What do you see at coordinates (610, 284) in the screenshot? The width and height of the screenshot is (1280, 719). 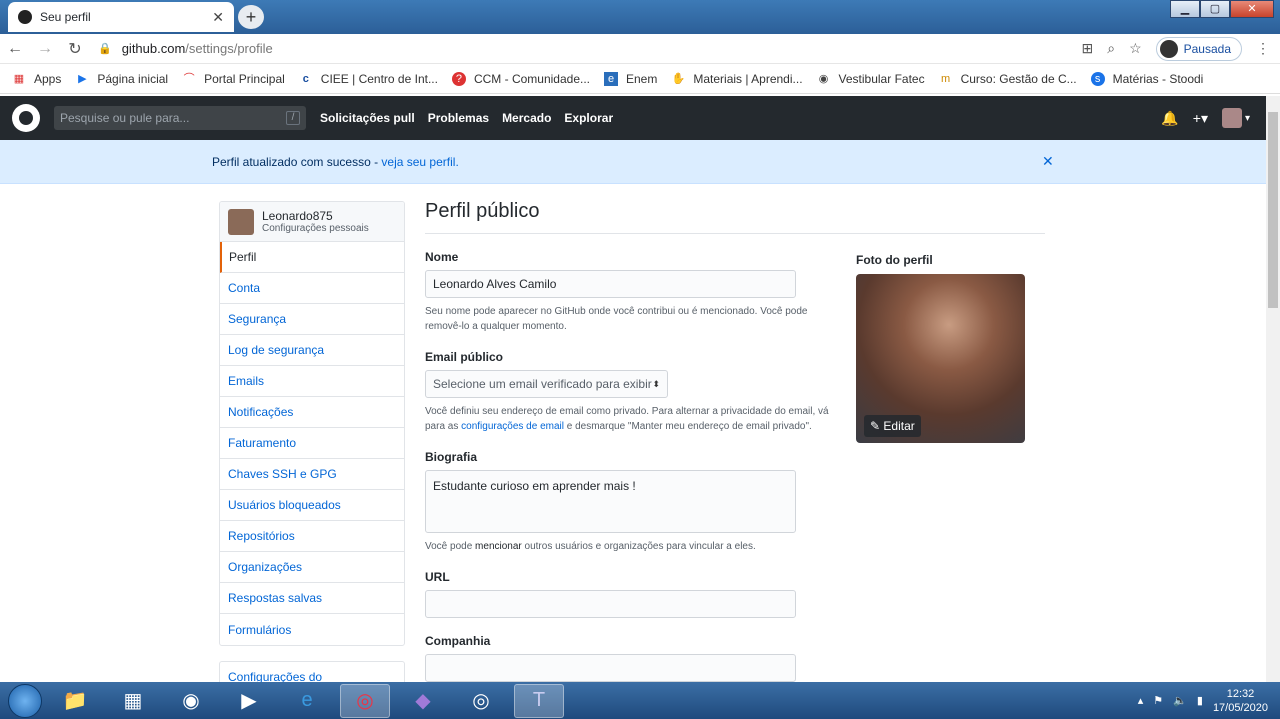 I see `name-field: Leonardo Alves Camilo` at bounding box center [610, 284].